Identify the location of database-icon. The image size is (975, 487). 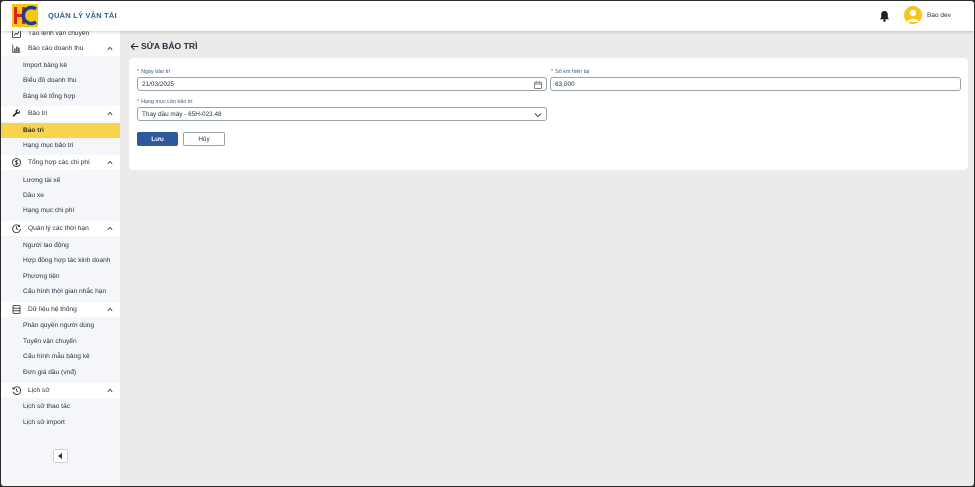
(16, 309).